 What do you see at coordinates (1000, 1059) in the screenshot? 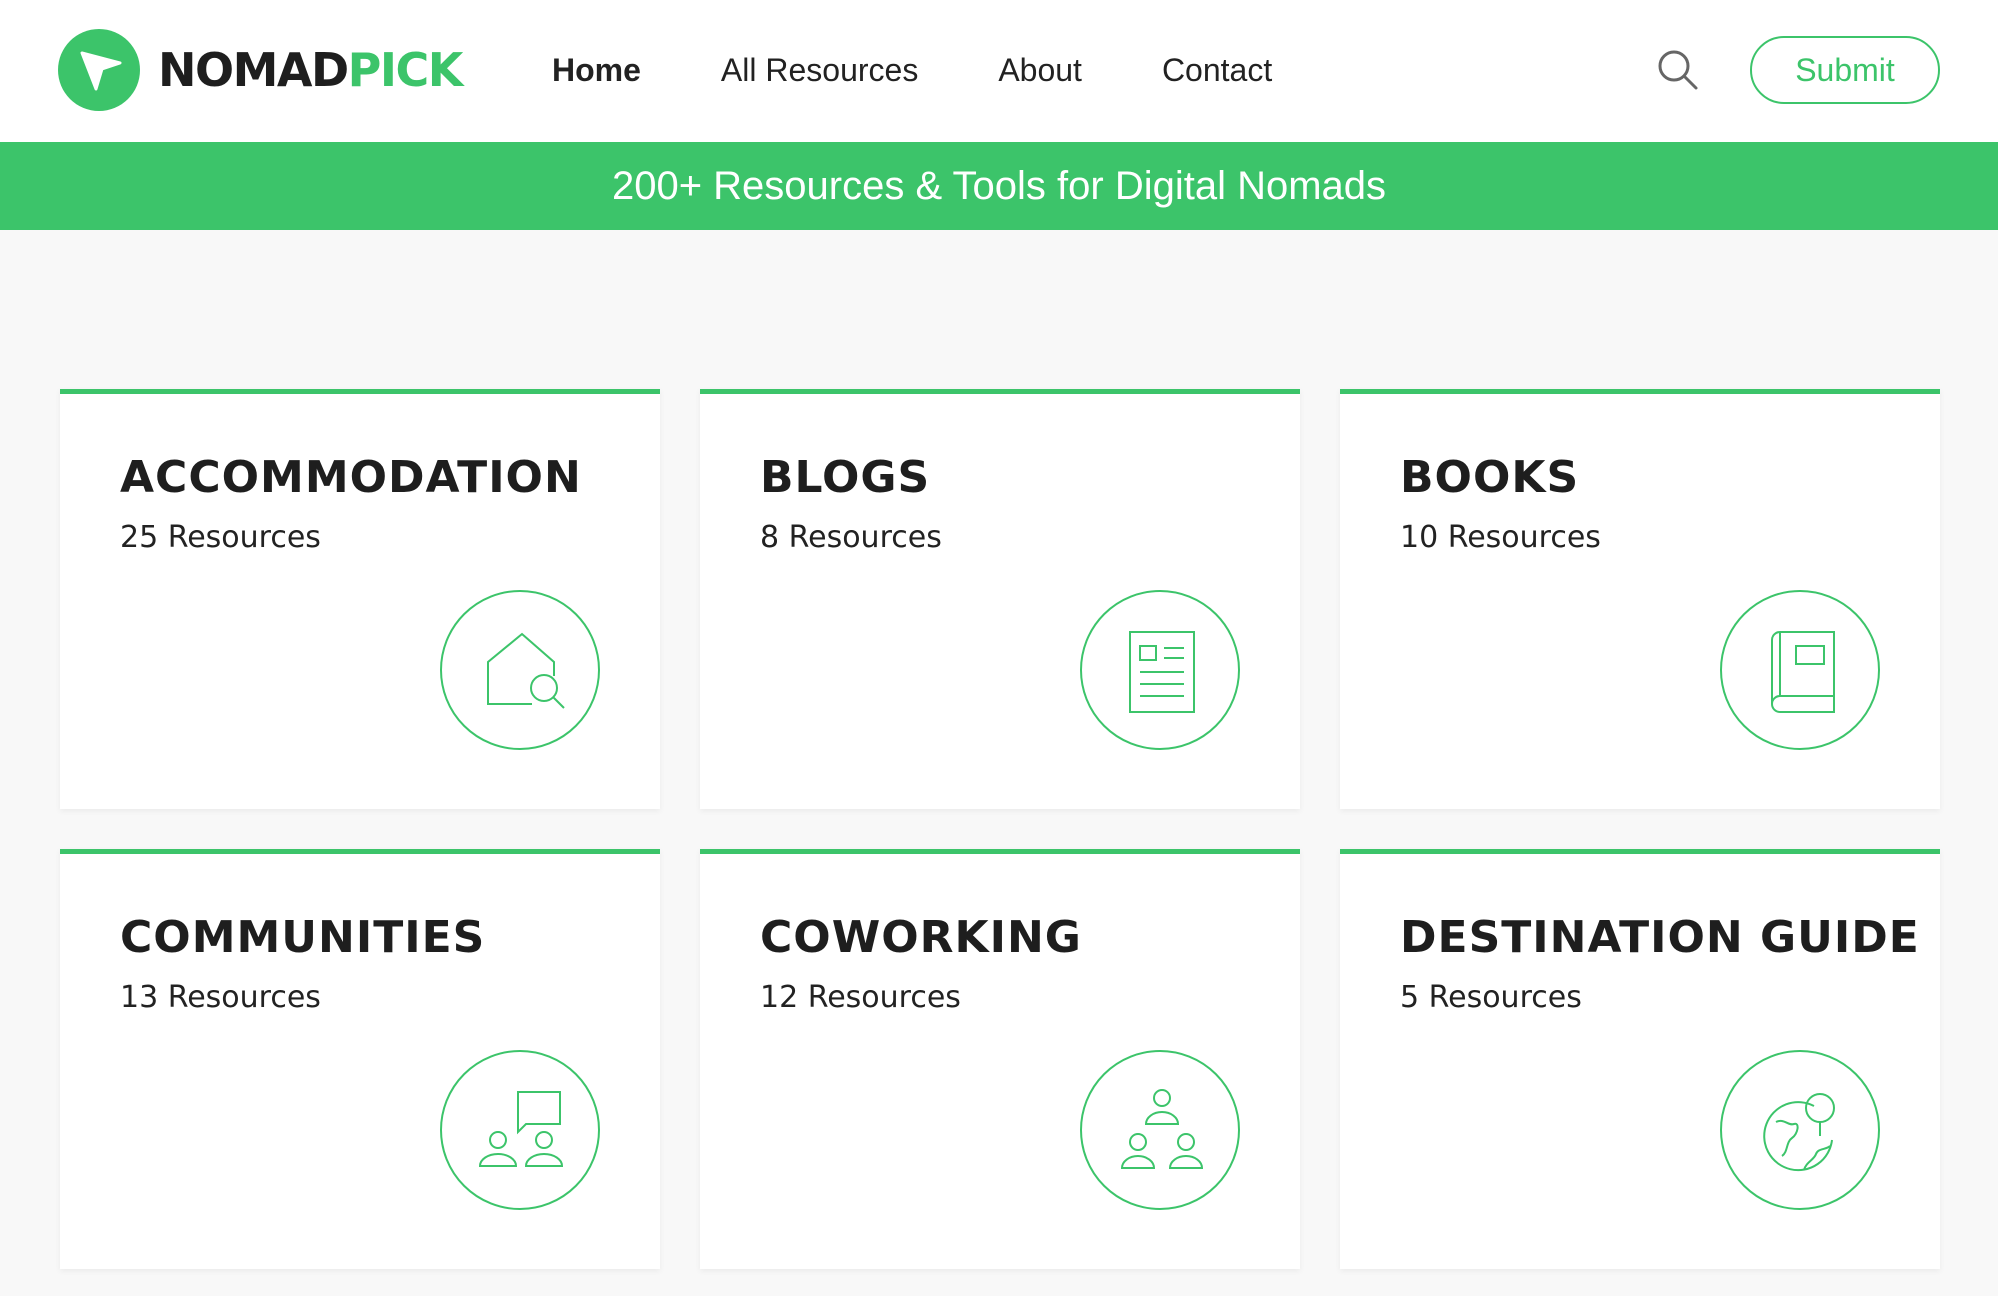
I see `category-card-coworking: COWORKING 12 Resources` at bounding box center [1000, 1059].